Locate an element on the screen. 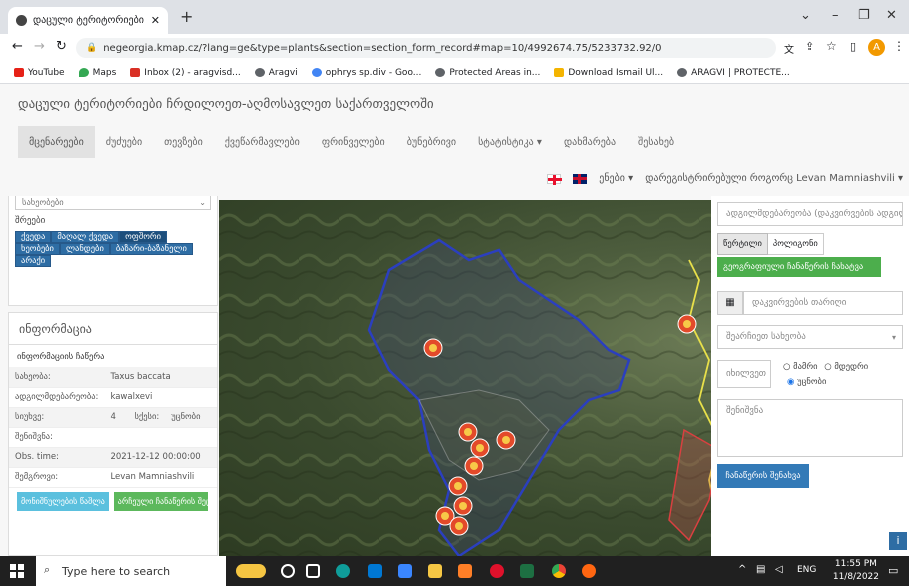  layer-button-araqi: არაქი is located at coordinates (33, 261).